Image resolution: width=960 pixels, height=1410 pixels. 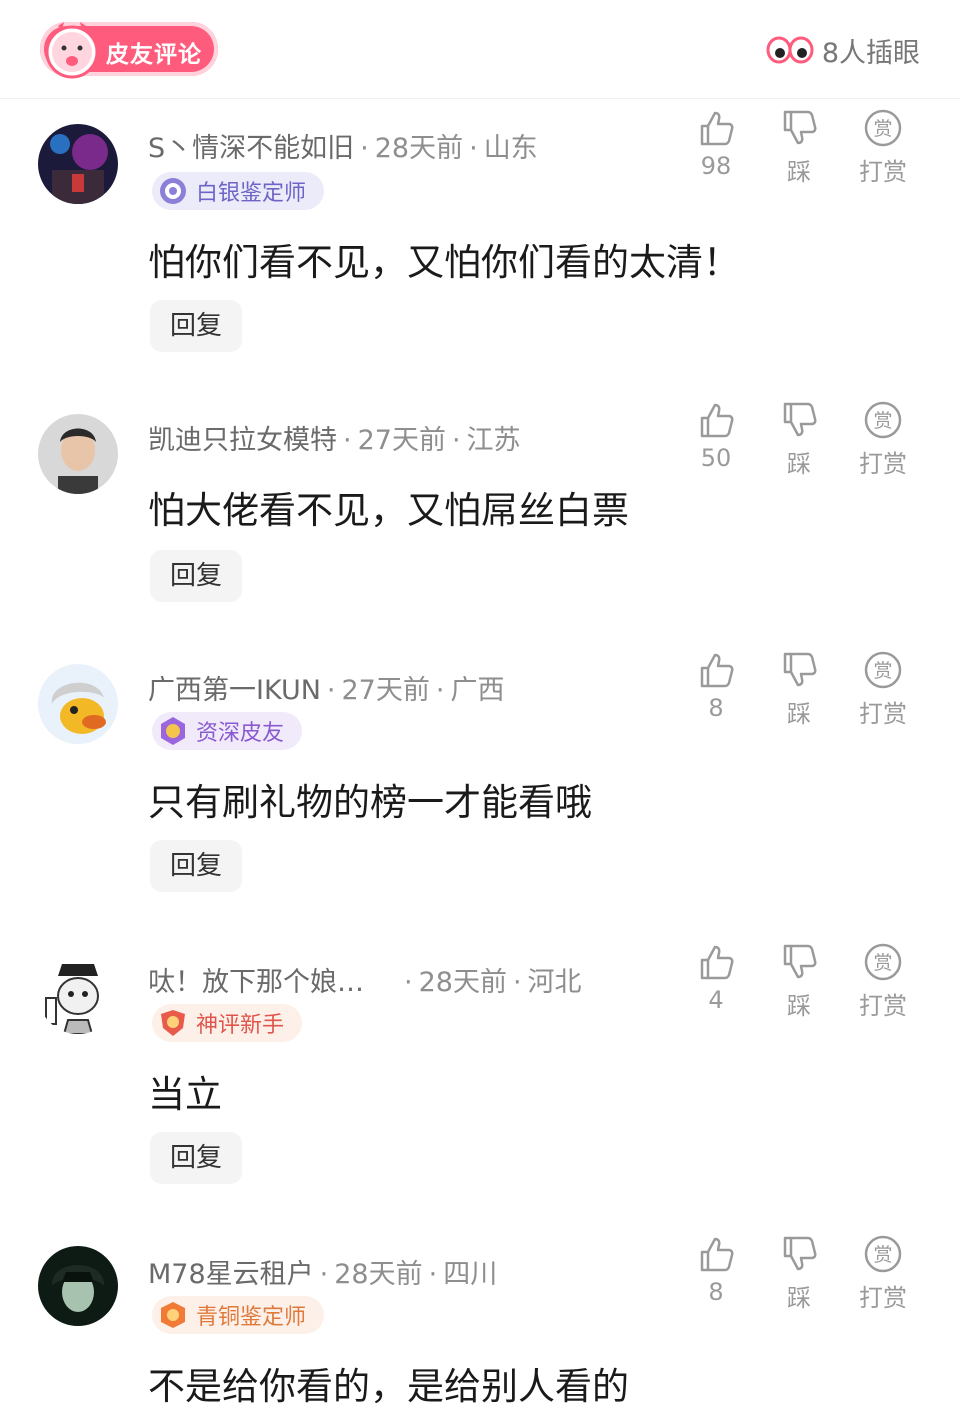 What do you see at coordinates (870, 53) in the screenshot?
I see `peek-count-text: 8人插眼` at bounding box center [870, 53].